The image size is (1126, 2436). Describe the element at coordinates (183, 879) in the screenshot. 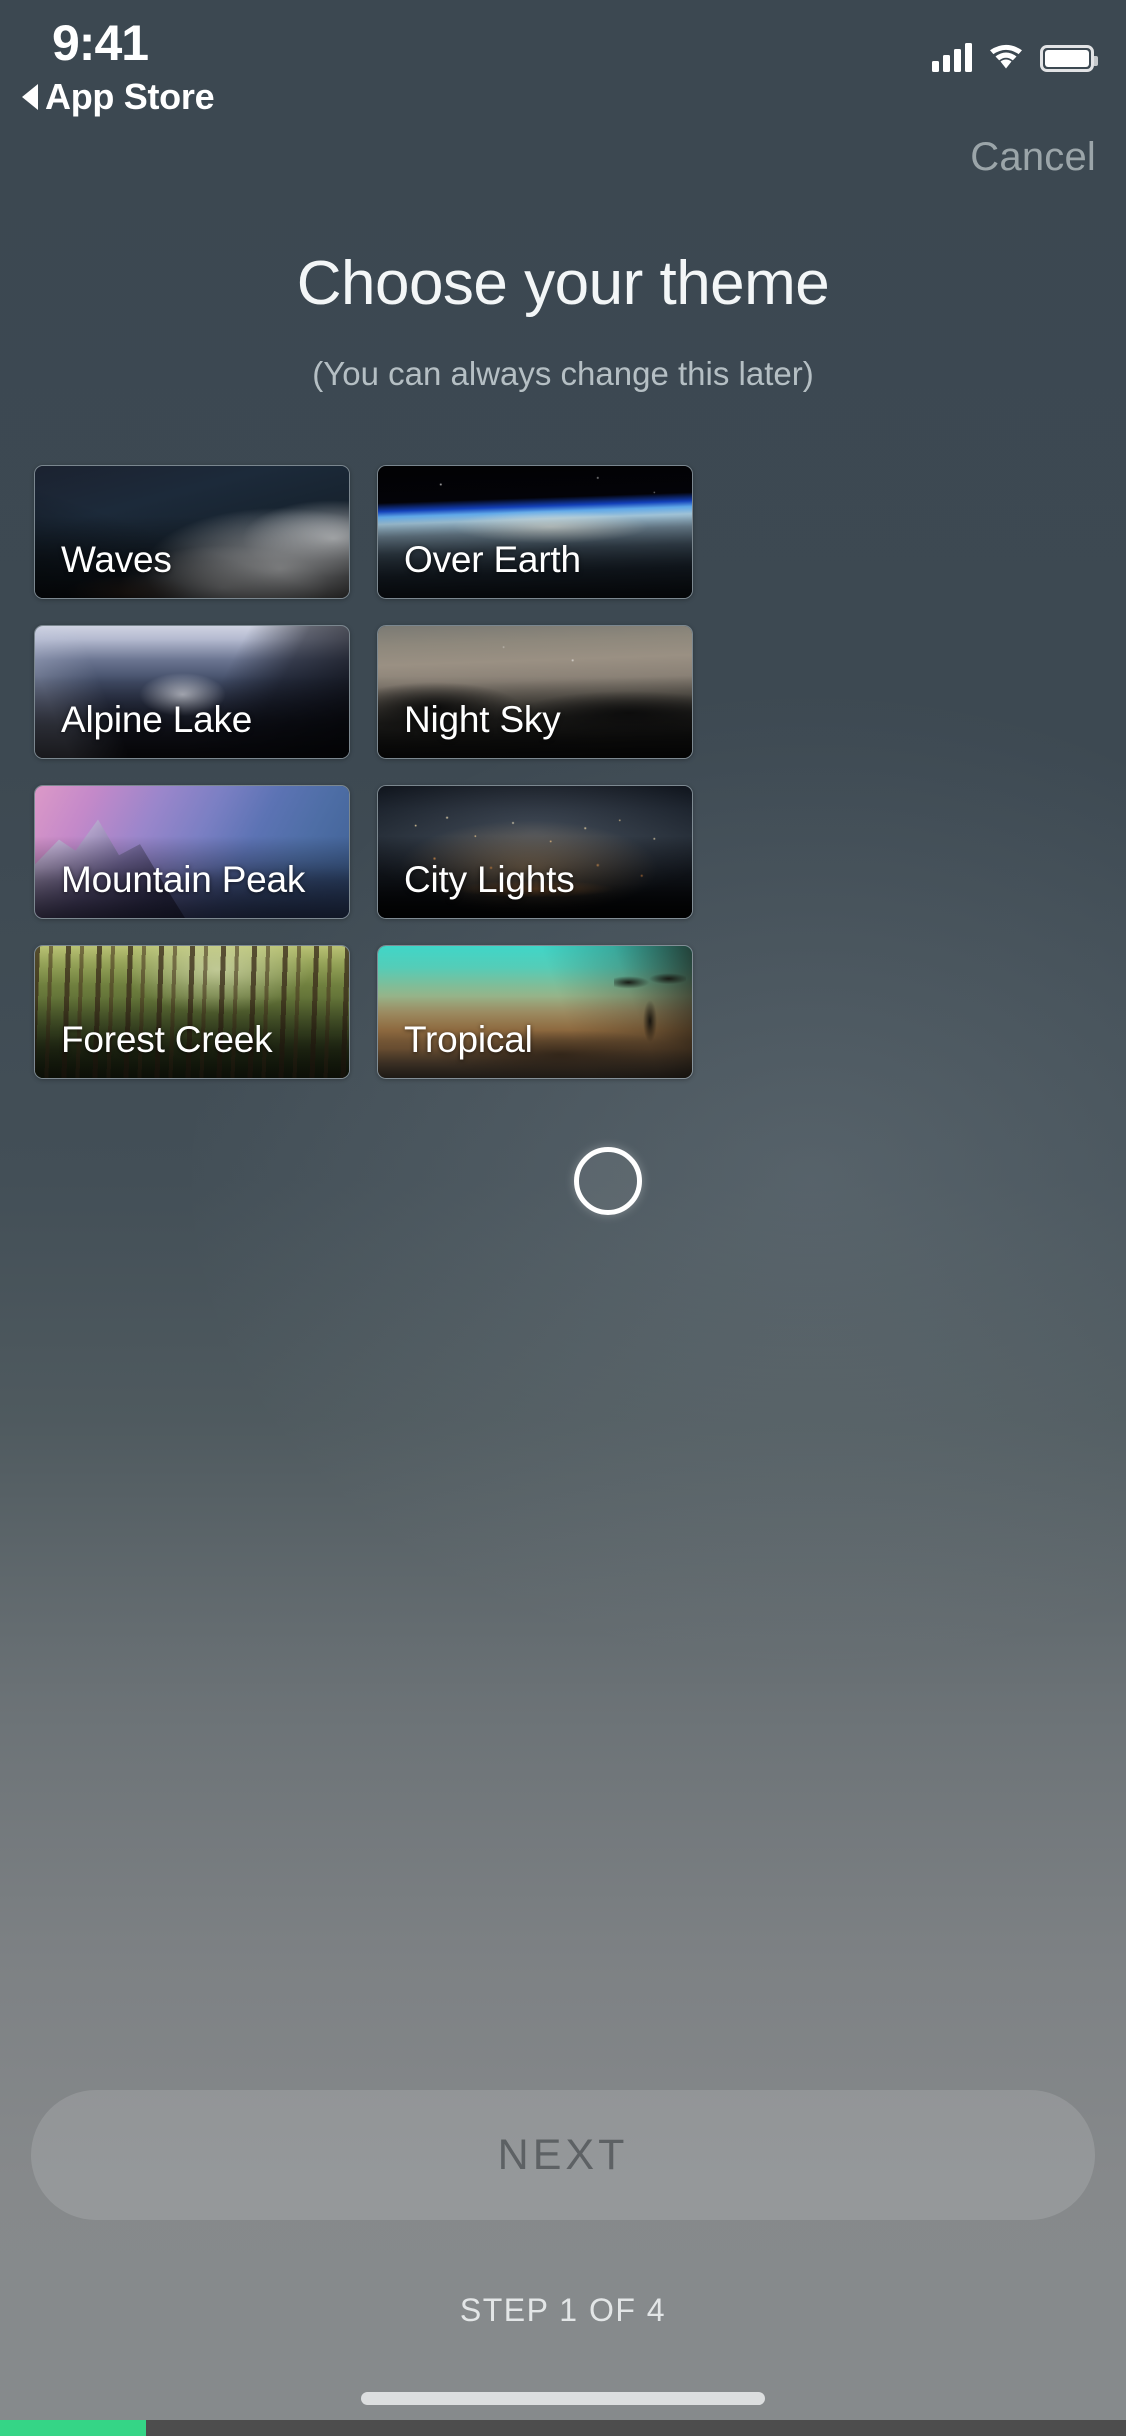

I see `theme-label: Mountain Peak` at that location.